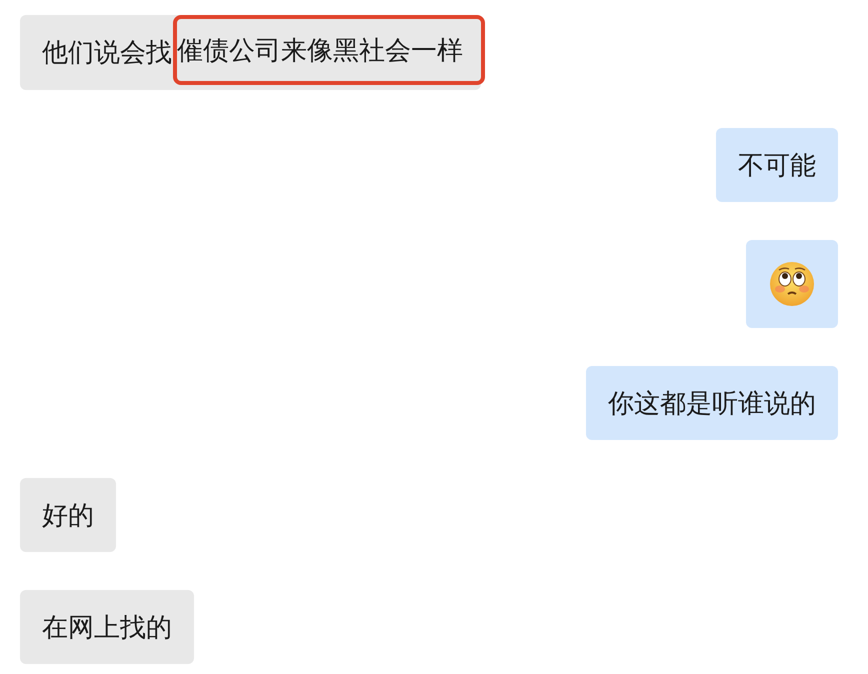 The height and width of the screenshot is (674, 868). Describe the element at coordinates (777, 165) in the screenshot. I see `chat-bubble: 不可能` at that location.